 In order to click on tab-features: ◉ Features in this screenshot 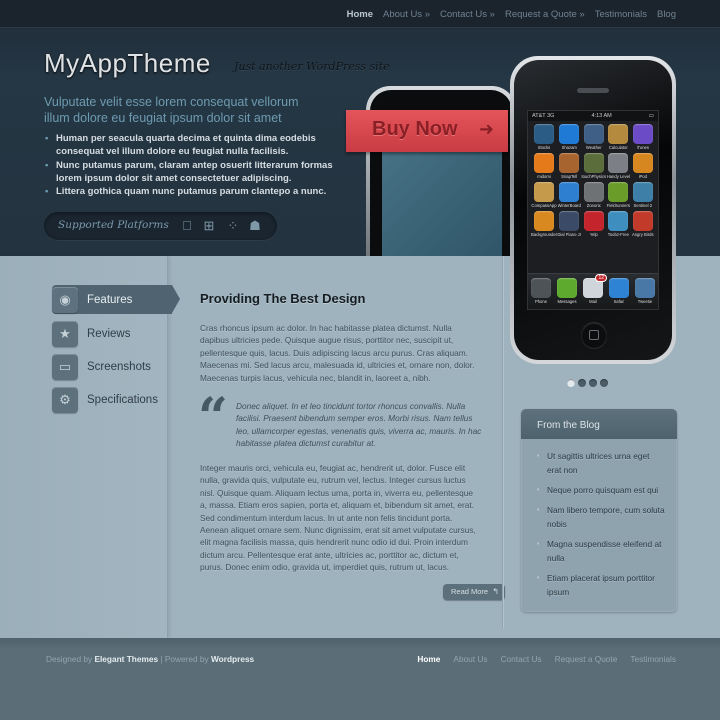, I will do `click(116, 299)`.